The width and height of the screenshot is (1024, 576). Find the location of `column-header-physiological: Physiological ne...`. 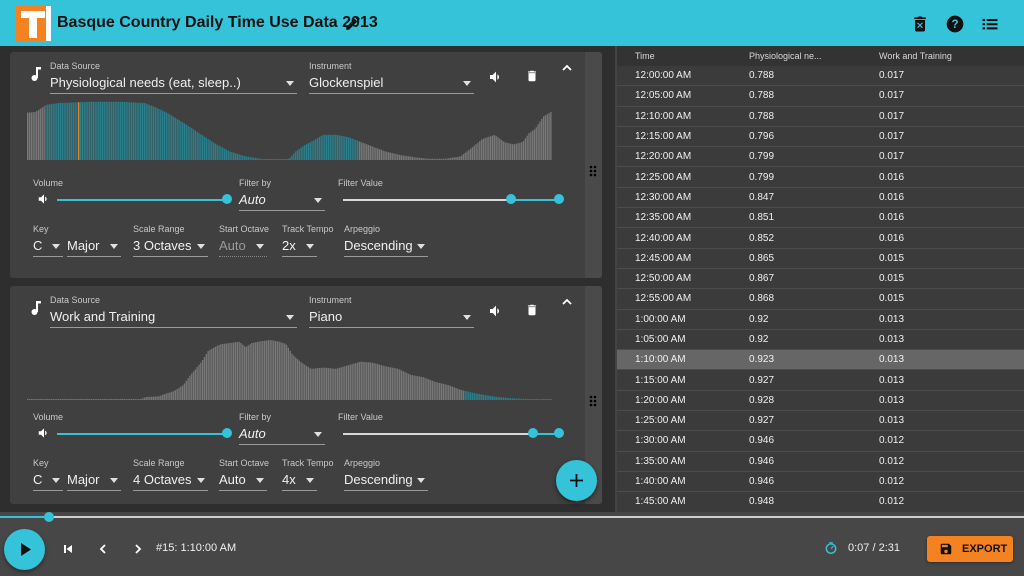

column-header-physiological: Physiological ne... is located at coordinates (814, 56).